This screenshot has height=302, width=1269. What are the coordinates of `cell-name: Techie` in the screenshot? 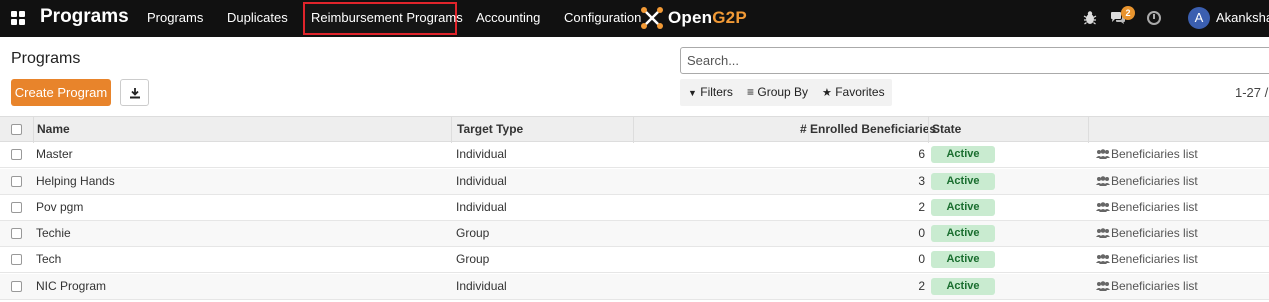 It's located at (53, 233).